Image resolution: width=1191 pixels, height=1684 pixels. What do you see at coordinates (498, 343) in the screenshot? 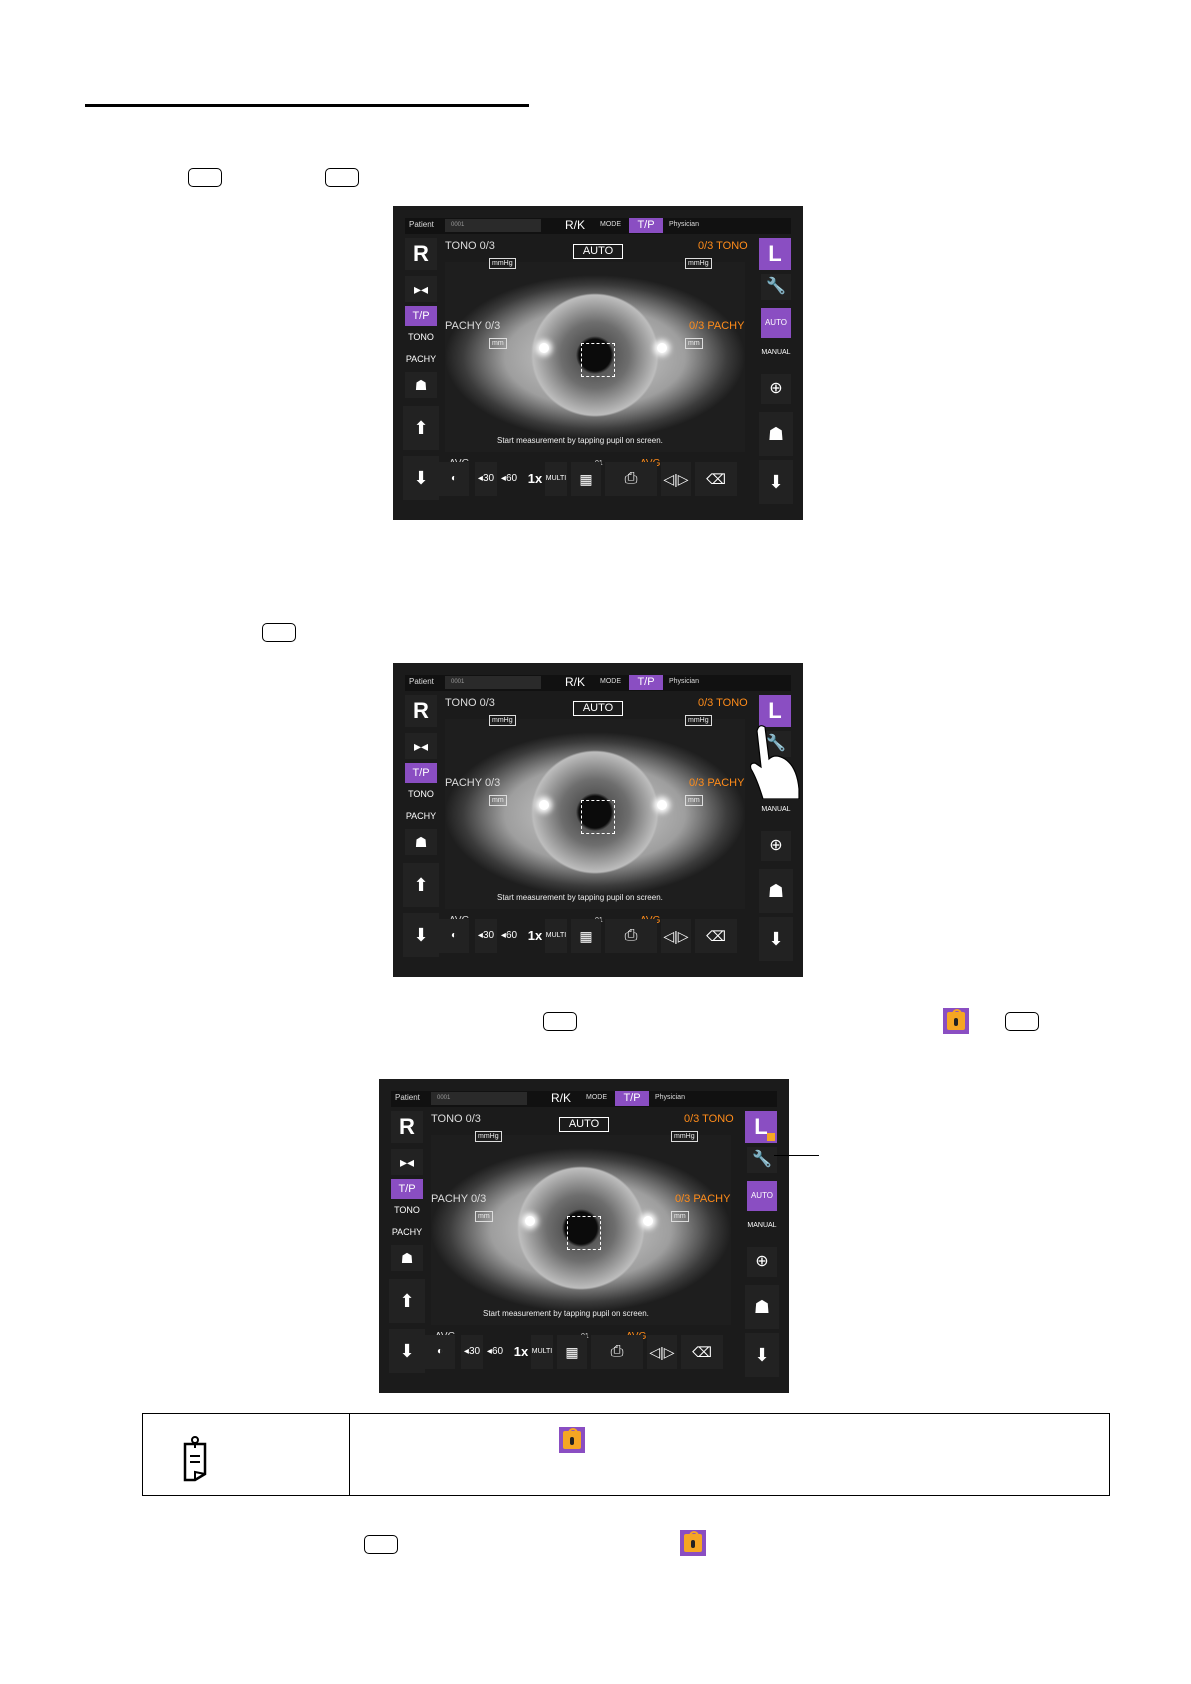
I see `unit-mm-left: mm` at bounding box center [498, 343].